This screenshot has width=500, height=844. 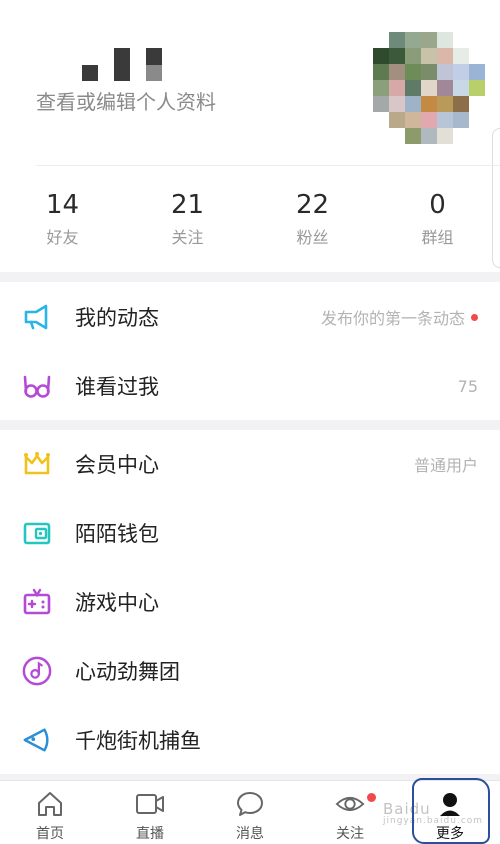 I want to click on tab-messages: 消息, so click(x=250, y=812).